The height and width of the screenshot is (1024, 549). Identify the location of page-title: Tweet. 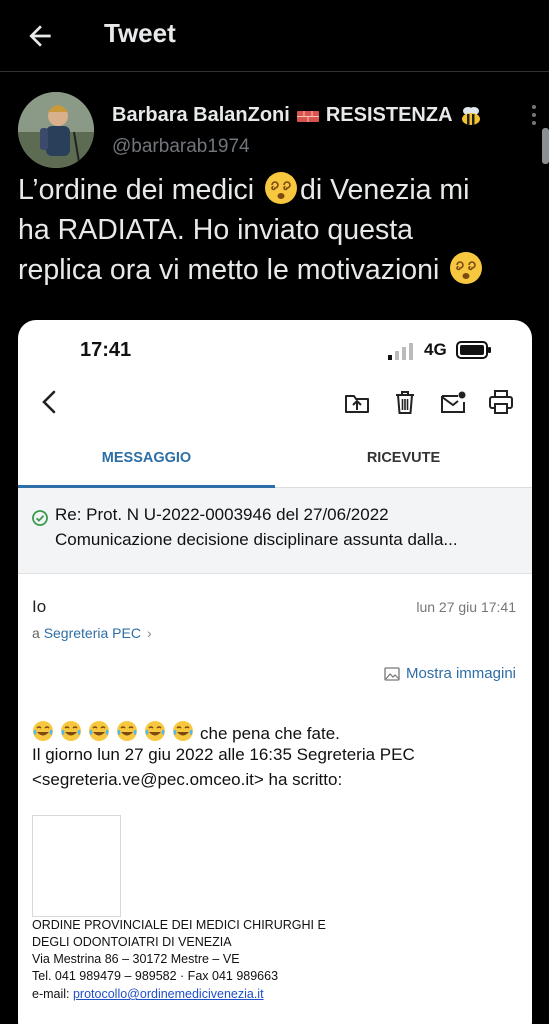
(140, 33).